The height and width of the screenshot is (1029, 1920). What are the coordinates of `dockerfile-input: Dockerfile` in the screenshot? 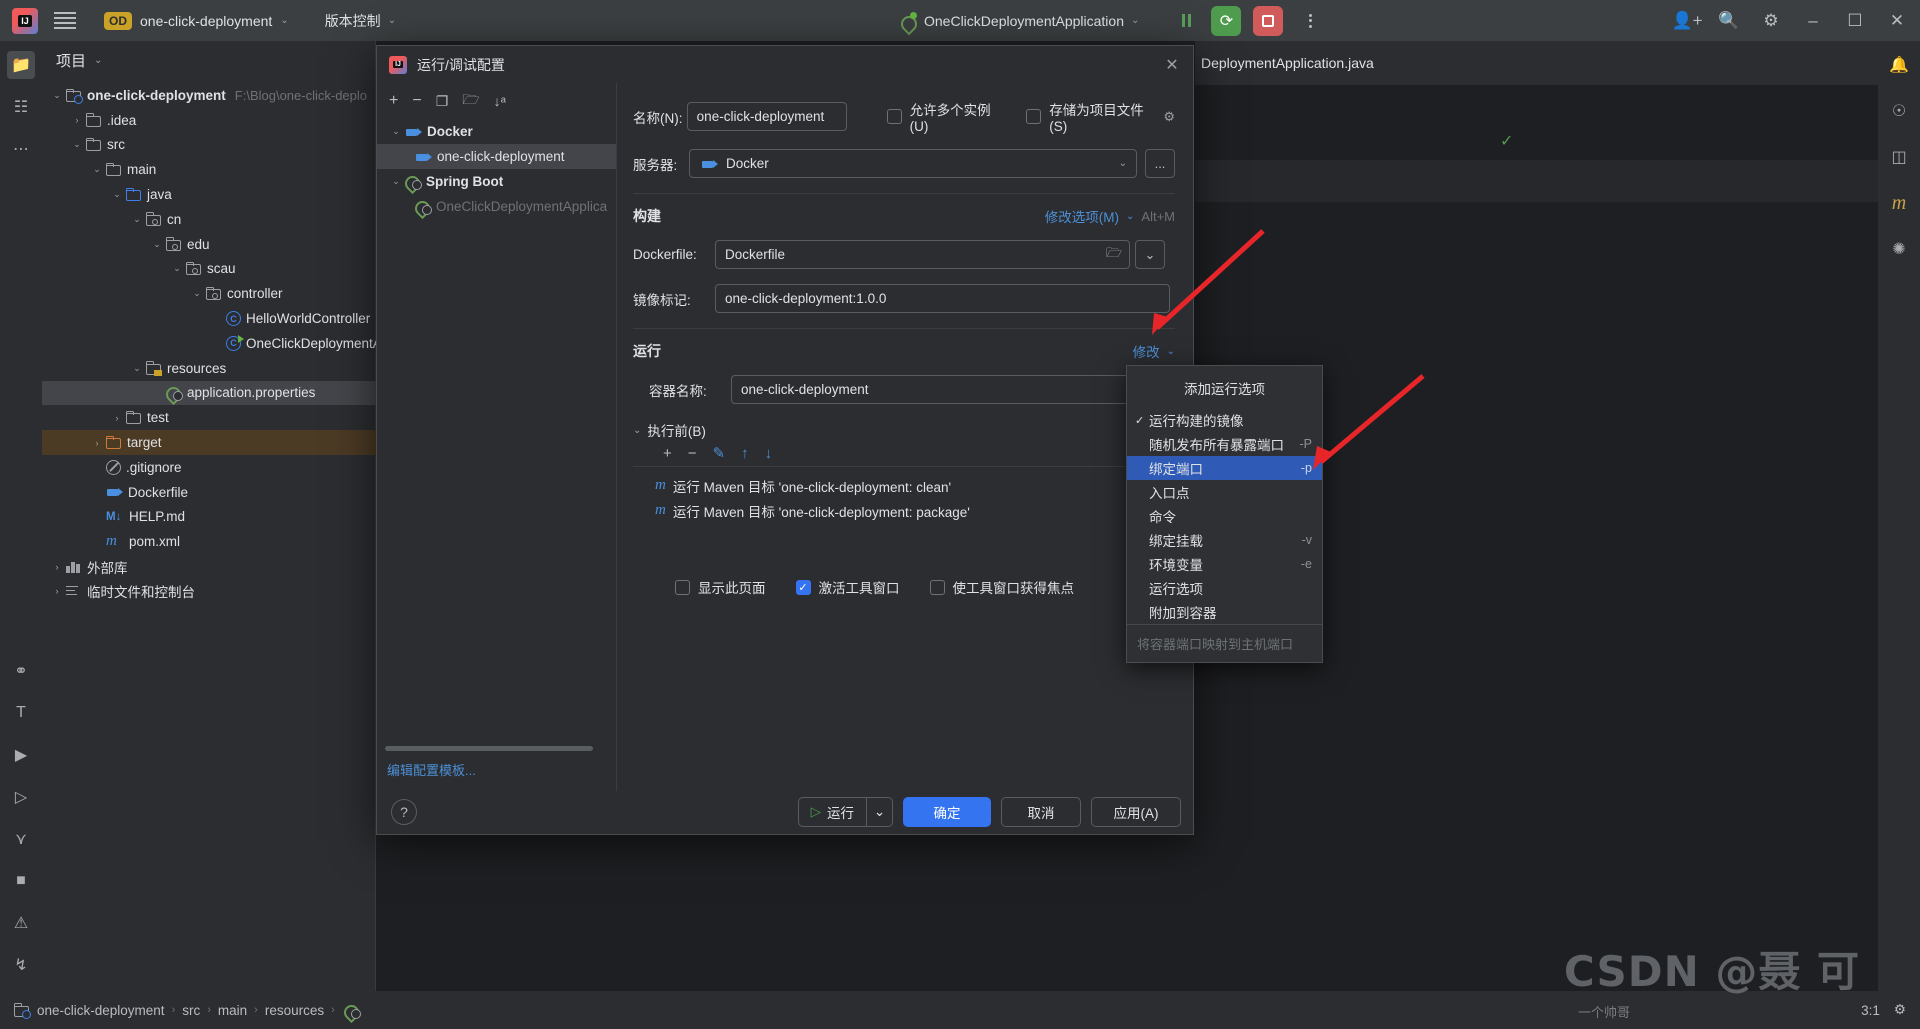 It's located at (922, 254).